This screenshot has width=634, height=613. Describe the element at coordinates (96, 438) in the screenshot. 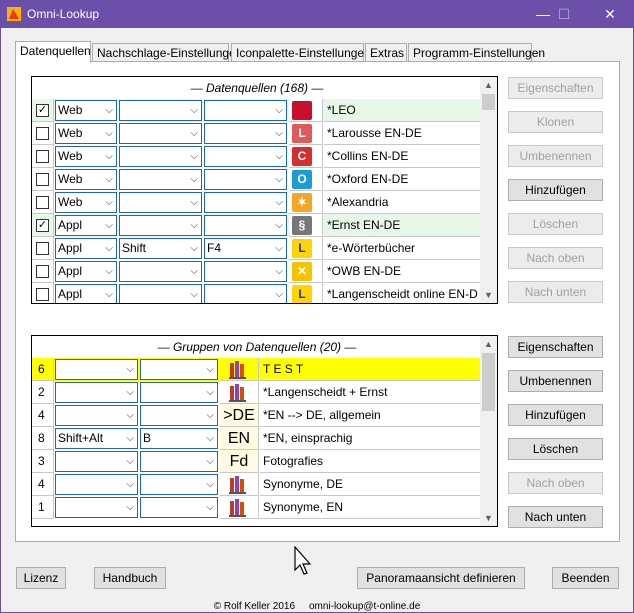

I see `modifier-select: Shift+Alt ⌵` at that location.